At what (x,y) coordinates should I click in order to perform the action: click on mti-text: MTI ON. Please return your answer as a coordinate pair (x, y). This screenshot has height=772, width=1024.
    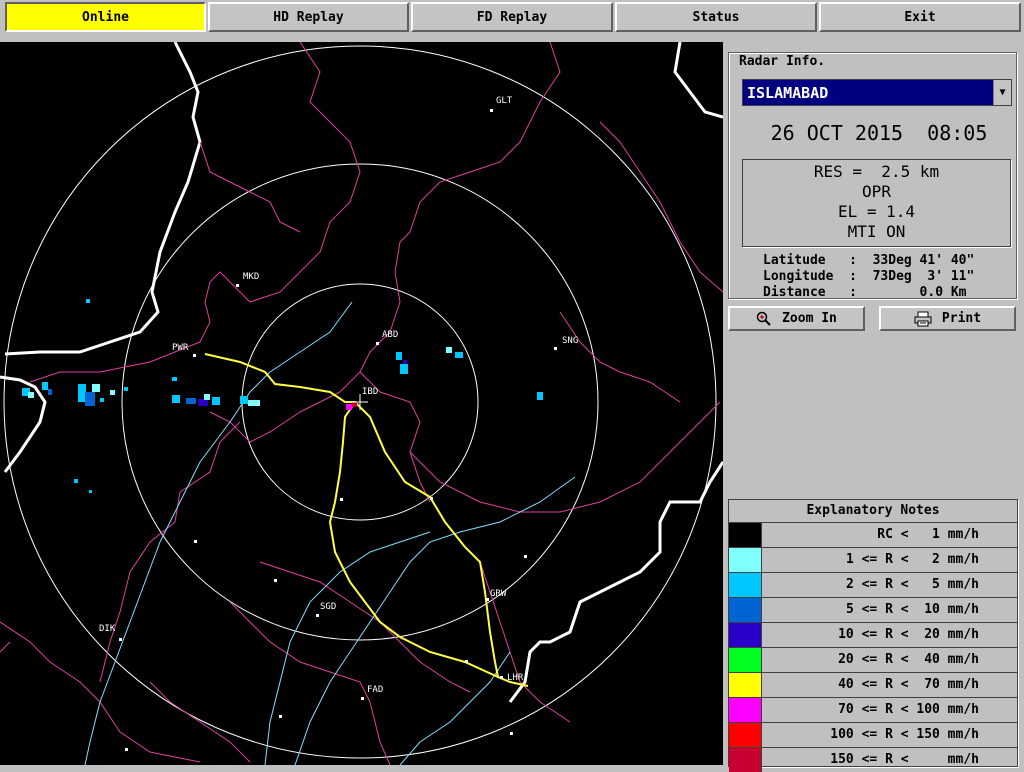
    Looking at the image, I should click on (876, 231).